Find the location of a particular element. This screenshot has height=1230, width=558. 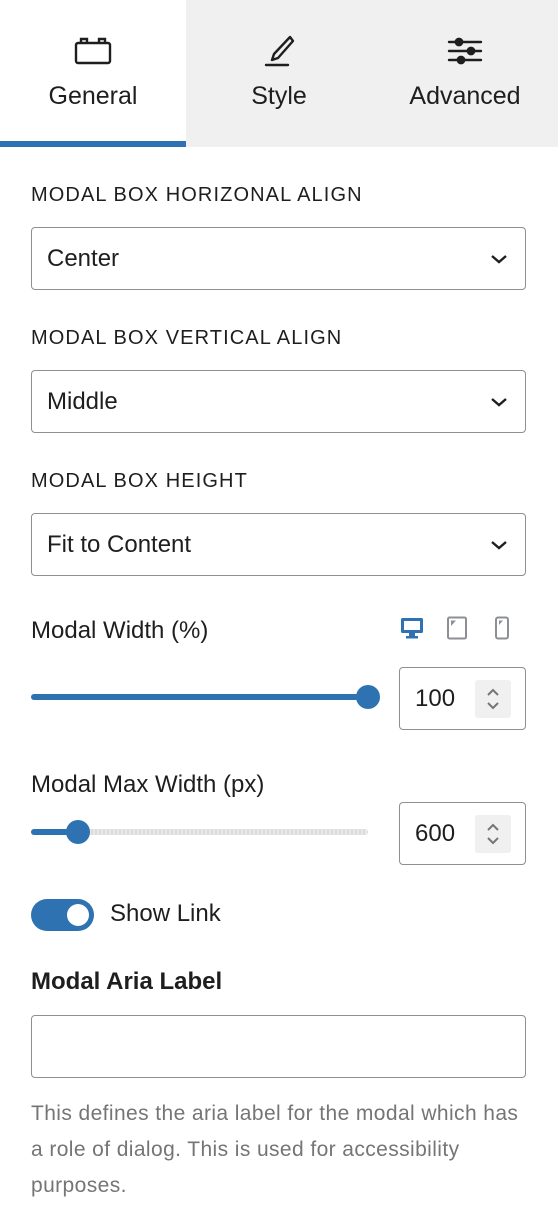

horizontal-align-label: MODAL BOX HORIZONAL ALIGN is located at coordinates (197, 195).